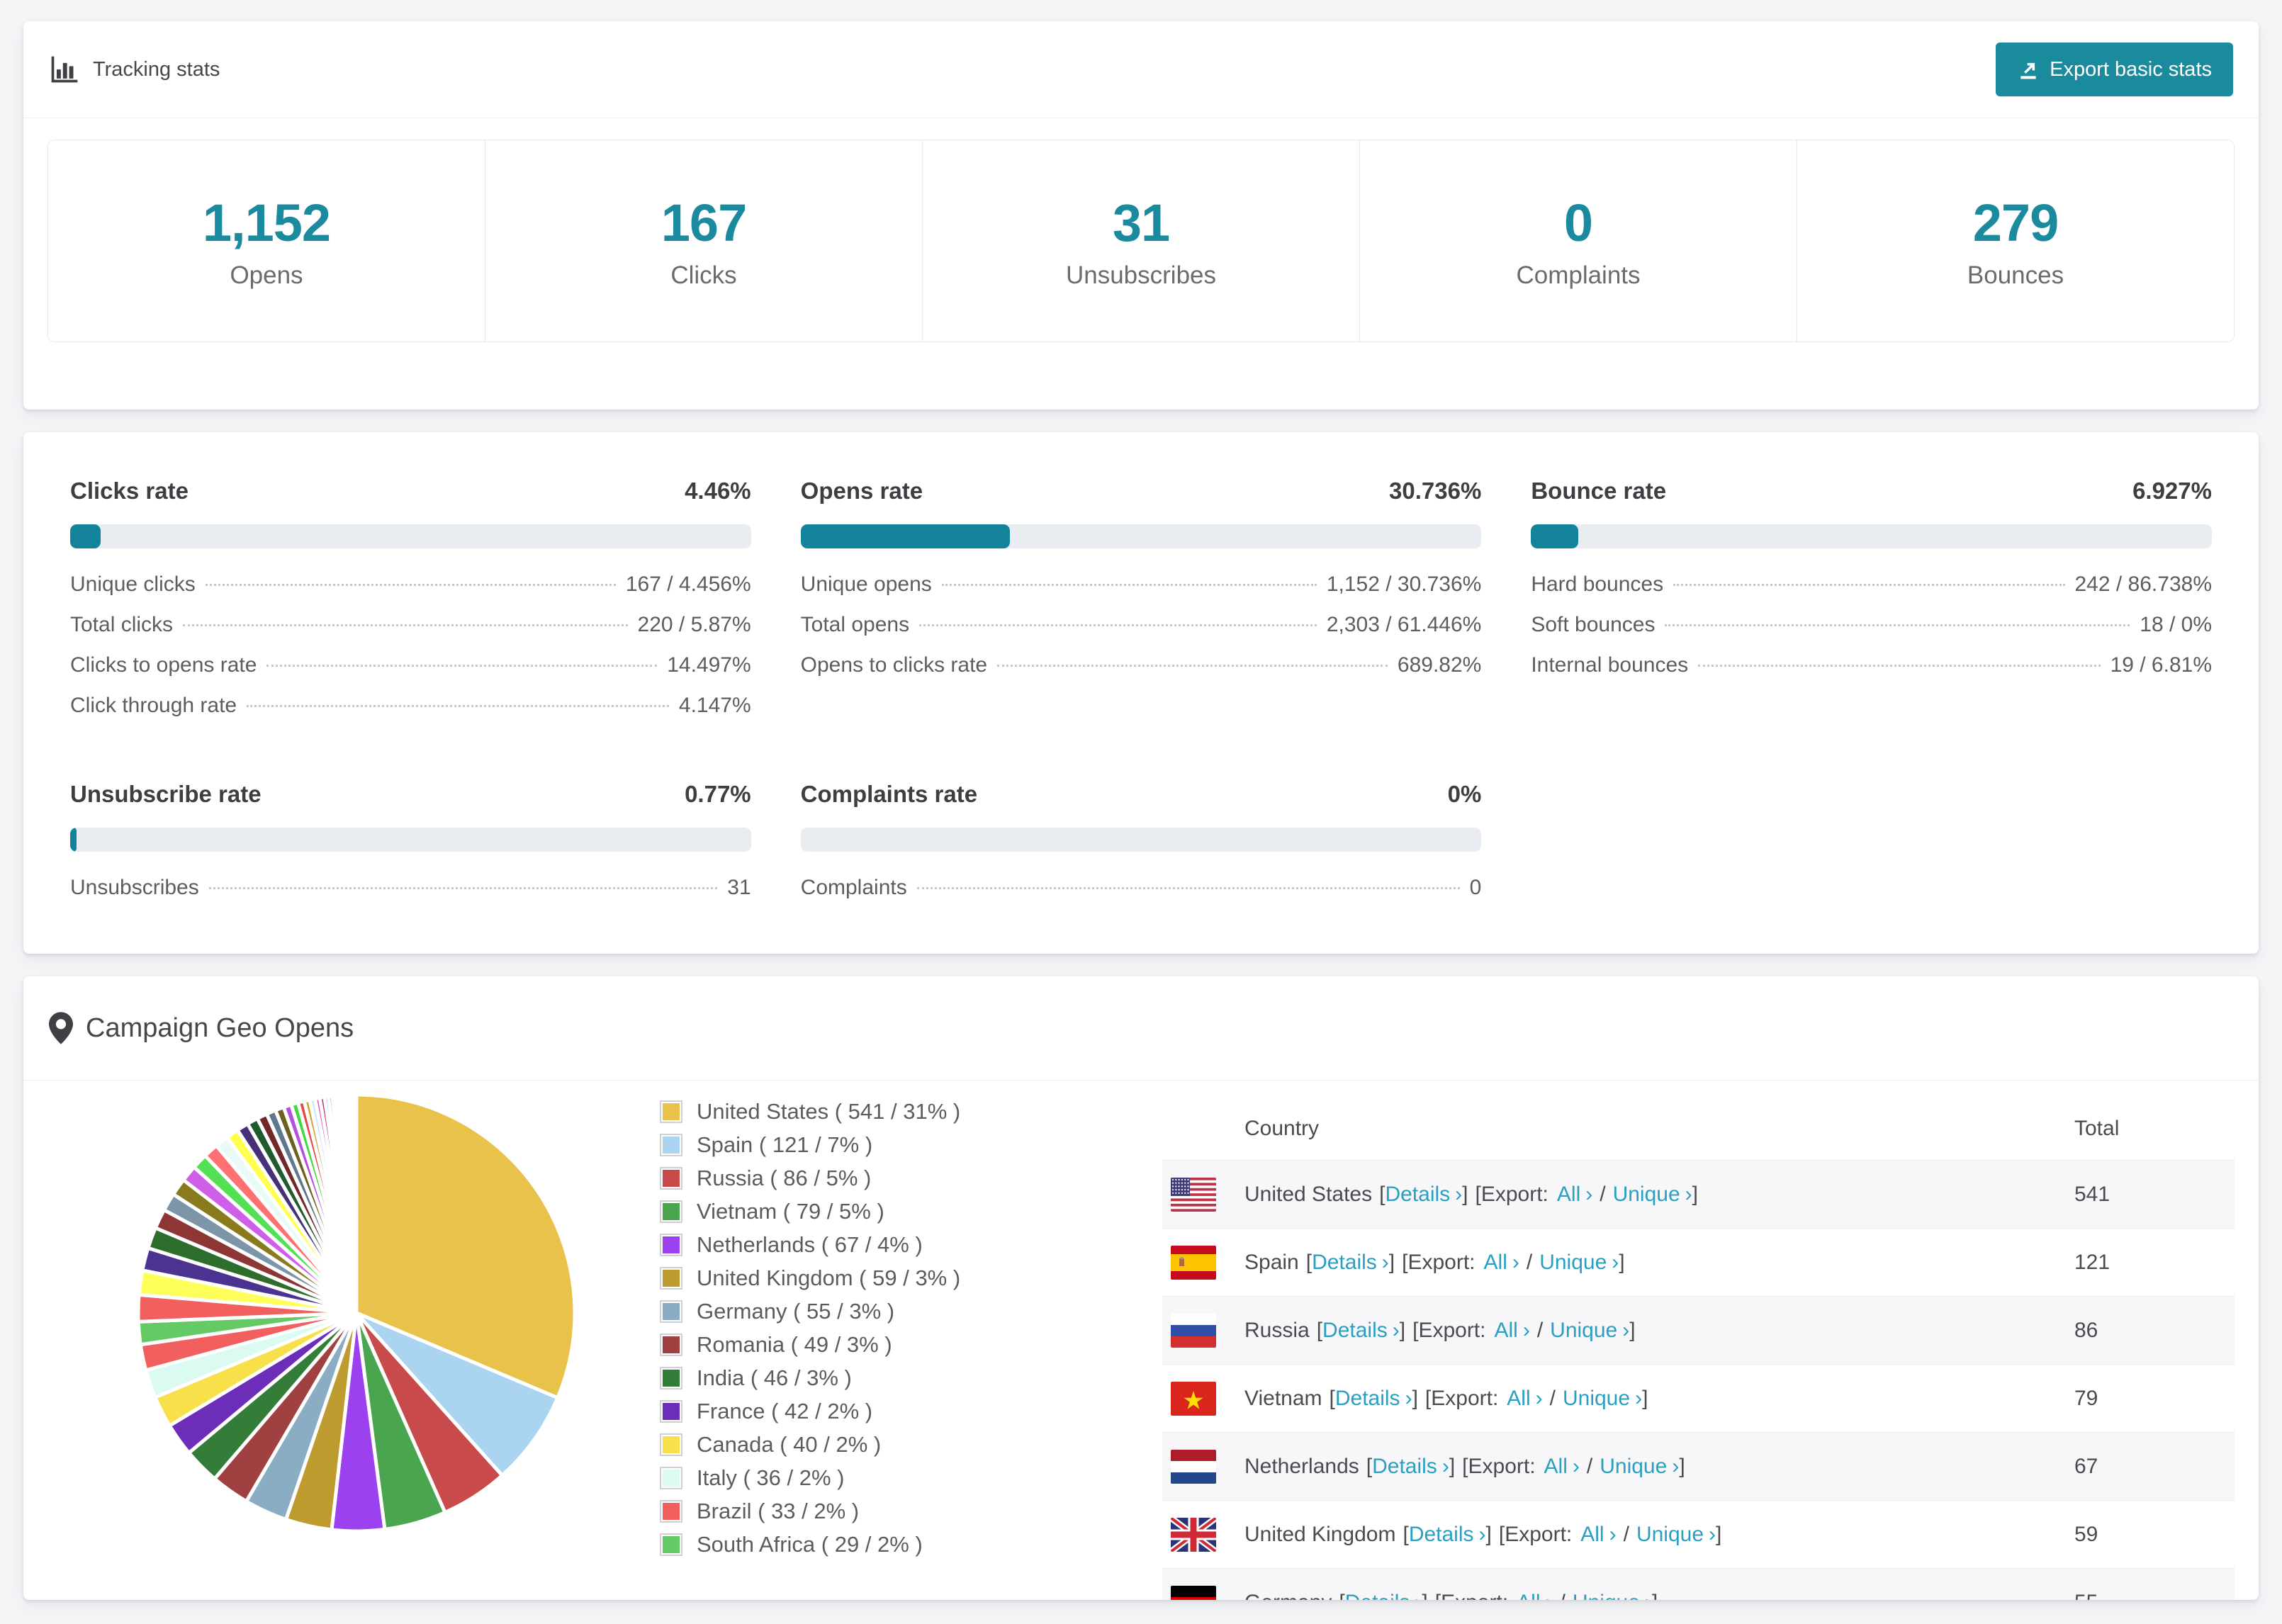  I want to click on legend-item: India ( 46 / 3% ), so click(810, 1378).